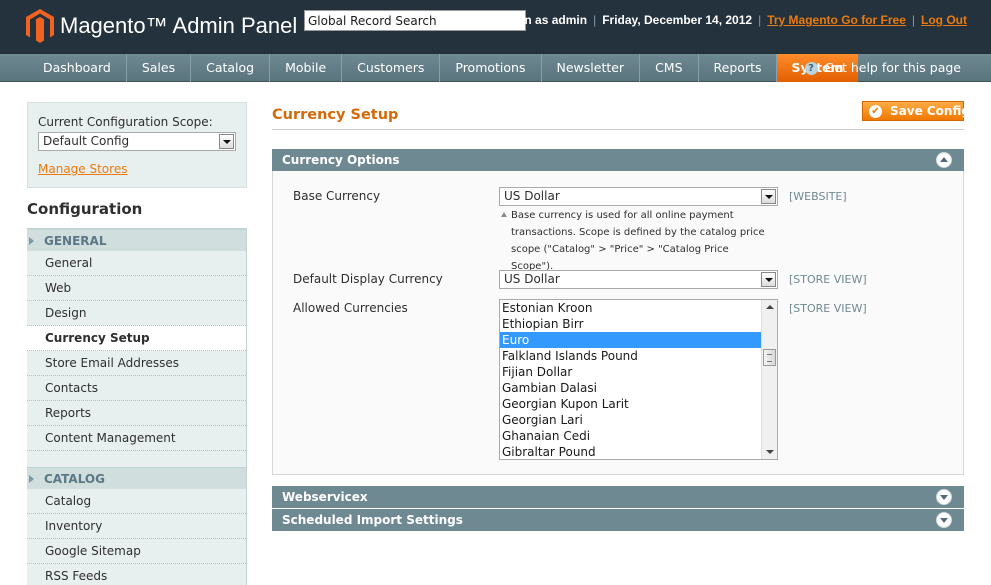 The width and height of the screenshot is (991, 585). Describe the element at coordinates (491, 68) in the screenshot. I see `nav-promotions: Promotions` at that location.